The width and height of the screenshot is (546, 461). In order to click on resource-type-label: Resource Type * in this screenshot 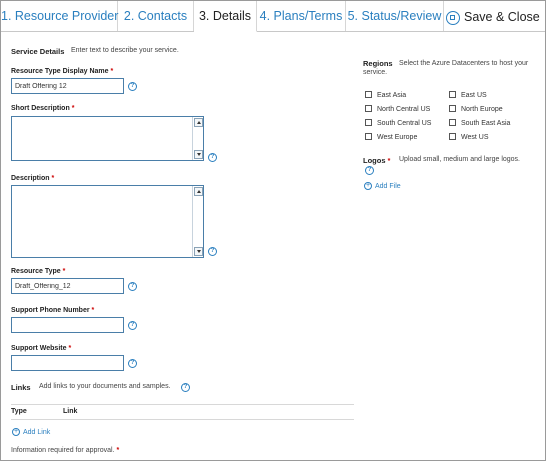, I will do `click(38, 271)`.